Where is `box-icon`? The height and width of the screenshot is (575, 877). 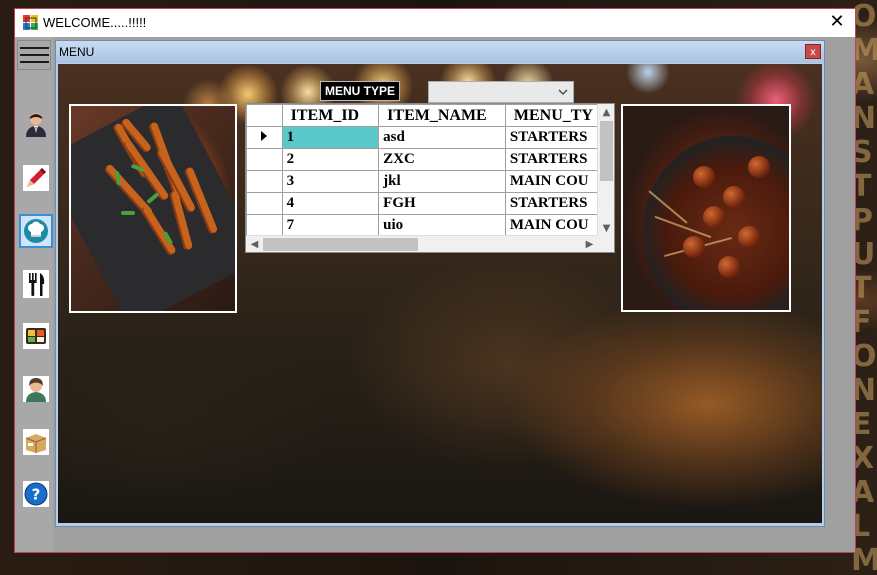
box-icon is located at coordinates (36, 442).